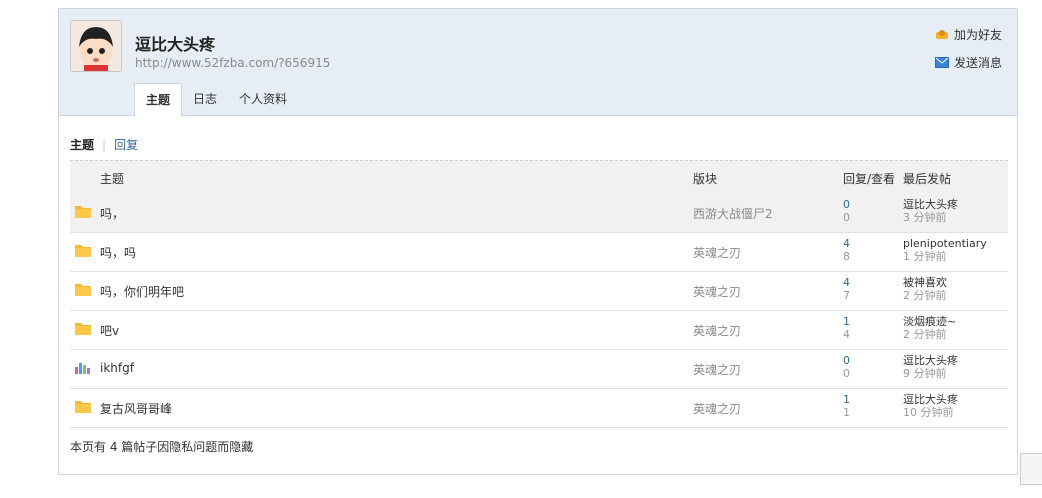 This screenshot has width=1042, height=498. What do you see at coordinates (705, 179) in the screenshot?
I see `header-forum: 版块` at bounding box center [705, 179].